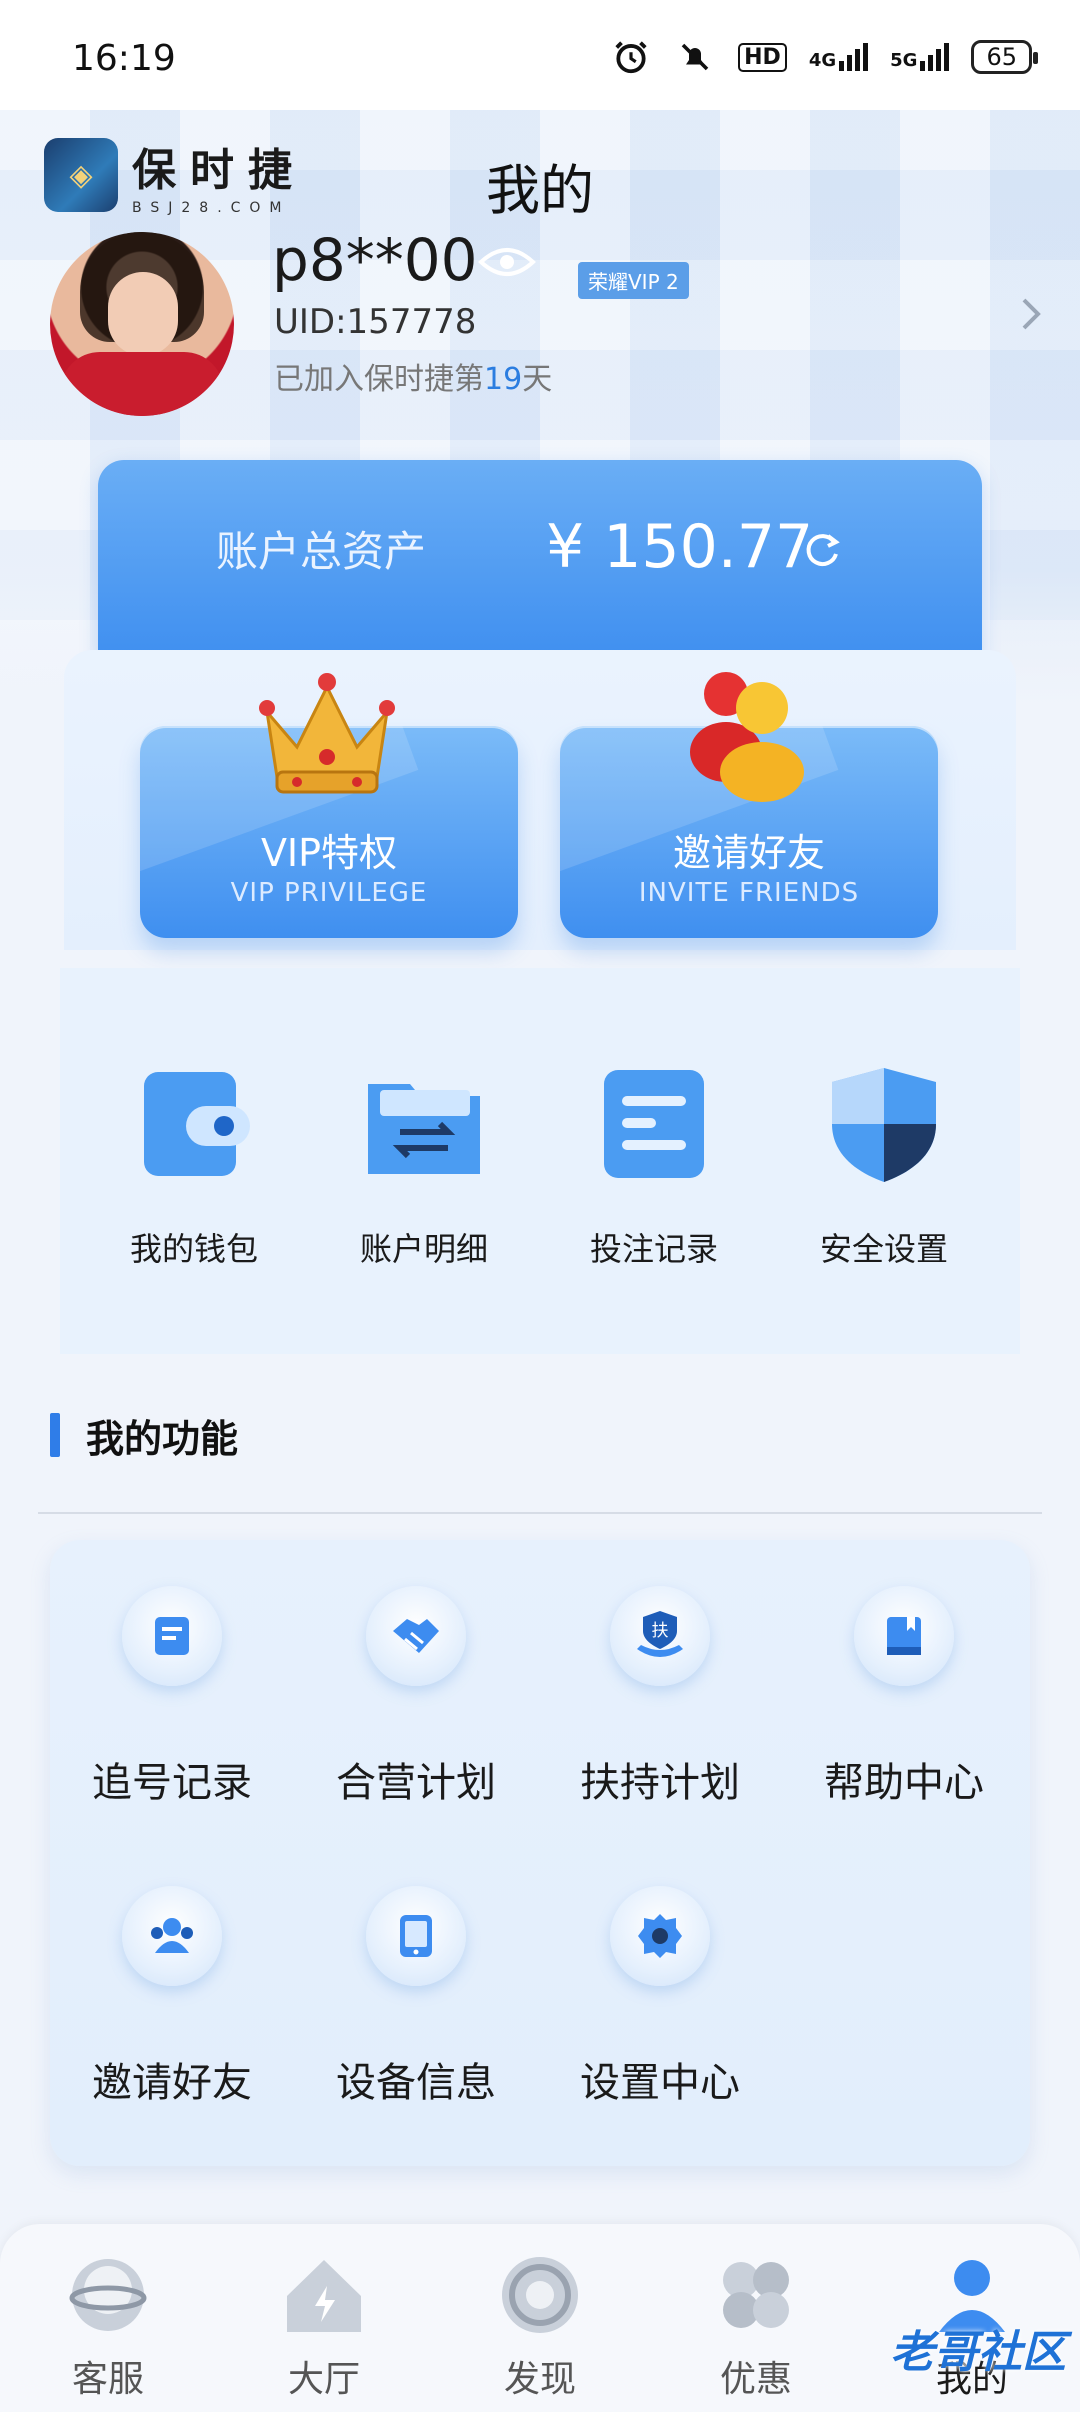 Image resolution: width=1080 pixels, height=2412 pixels. What do you see at coordinates (144, 1435) in the screenshot?
I see `section-title: 我的功能` at bounding box center [144, 1435].